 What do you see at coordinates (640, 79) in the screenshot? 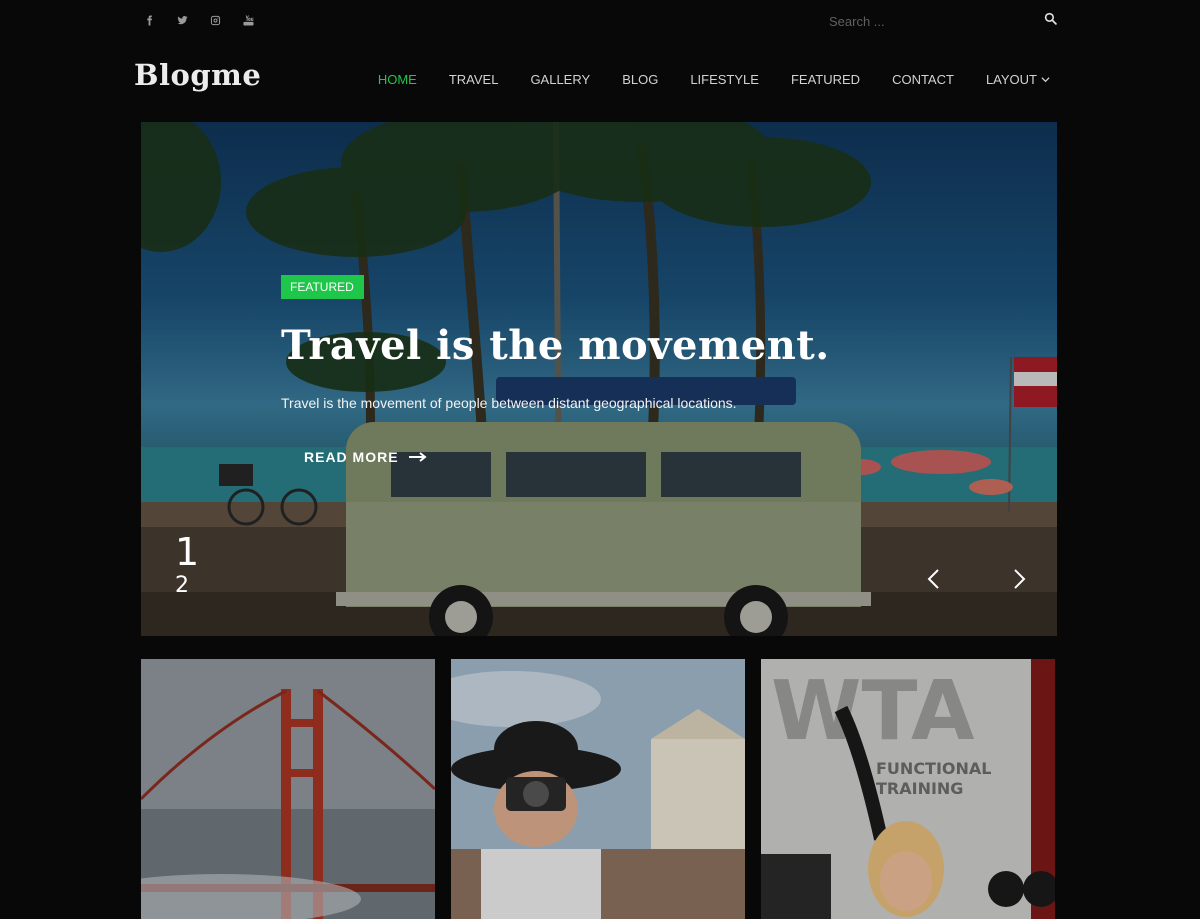
I see `nav-item-blog: BLOG` at bounding box center [640, 79].